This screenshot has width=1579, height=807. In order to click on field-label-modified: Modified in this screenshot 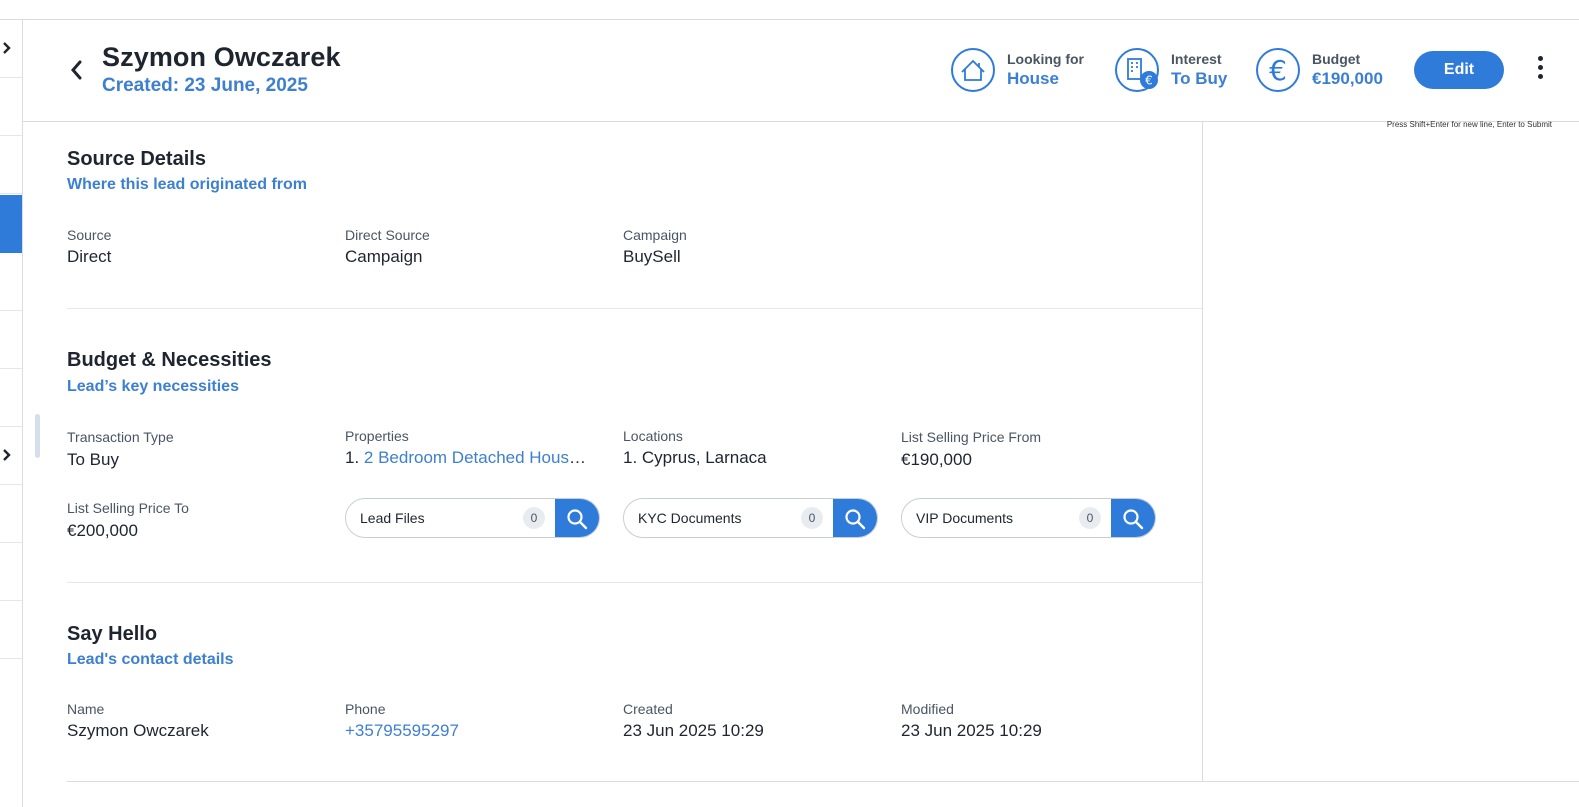, I will do `click(927, 709)`.